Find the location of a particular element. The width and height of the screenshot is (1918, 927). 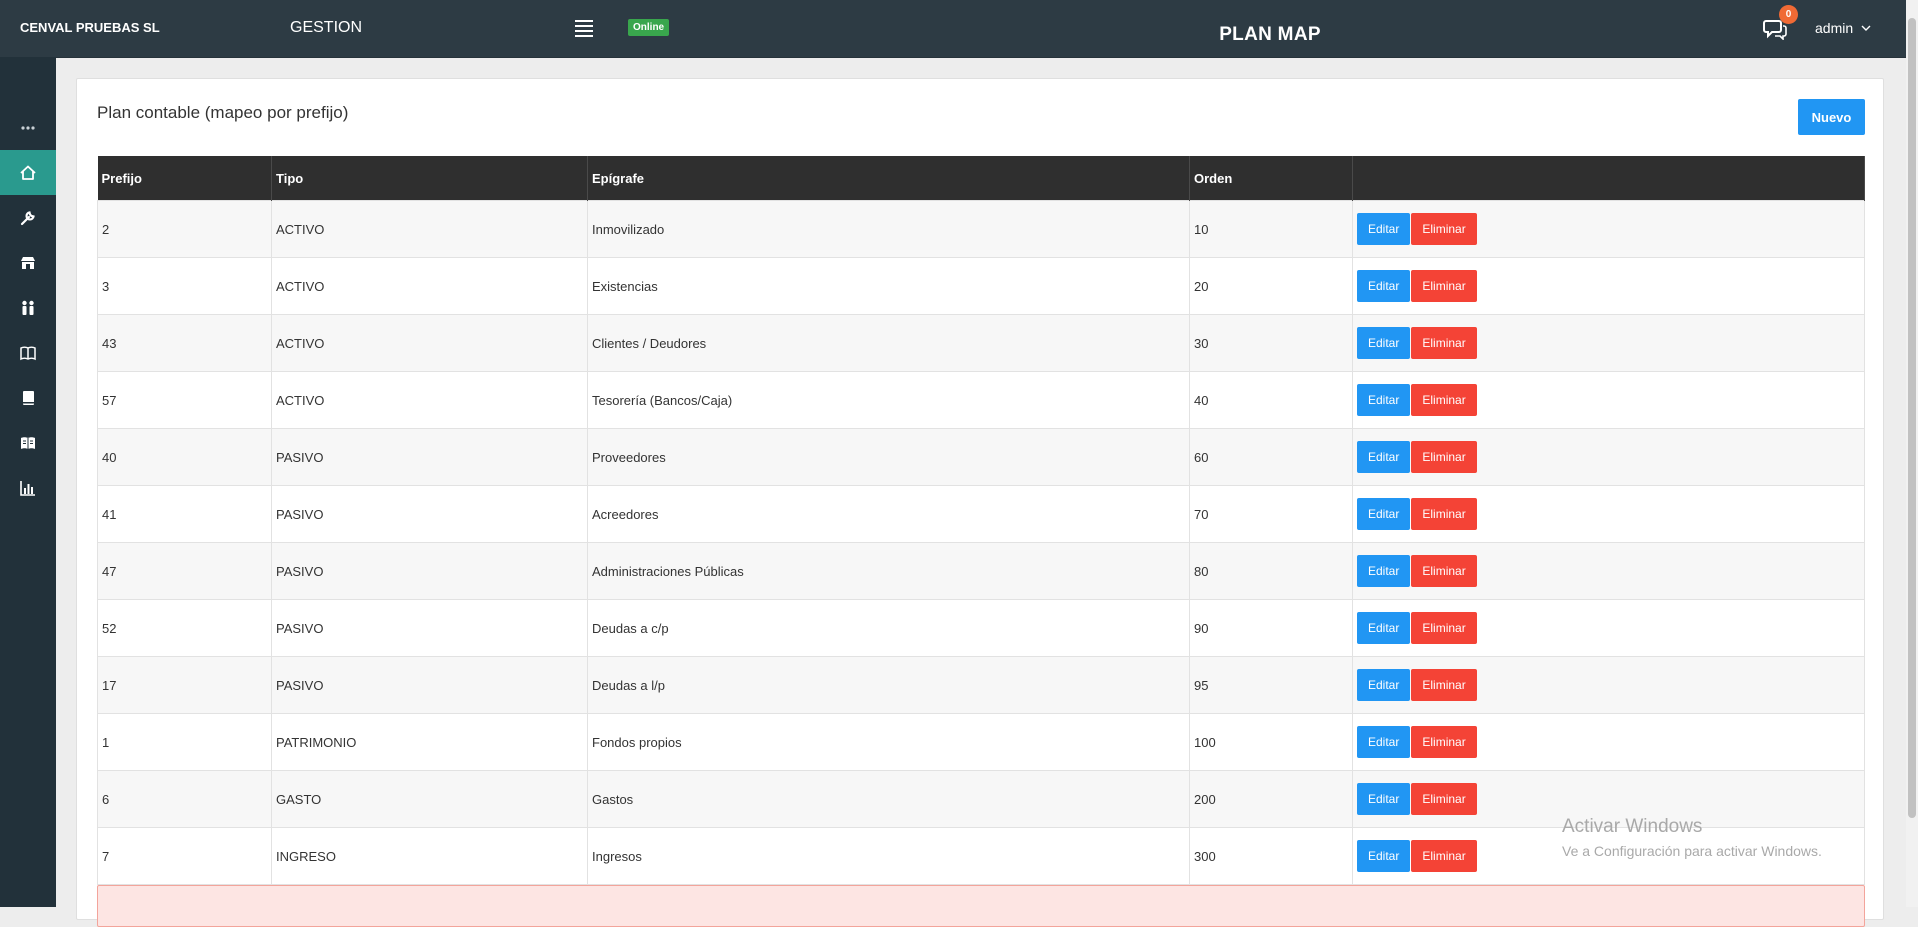

sidebar-item-reports is located at coordinates (28, 487).